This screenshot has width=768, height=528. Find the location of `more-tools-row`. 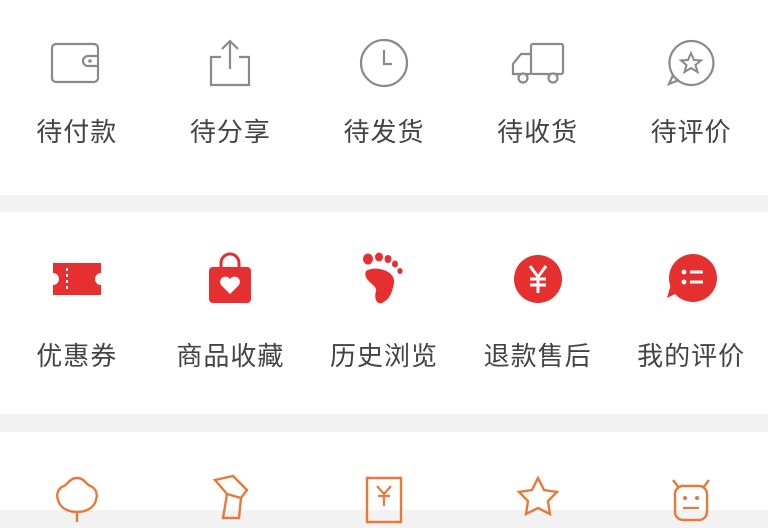

more-tools-row is located at coordinates (384, 499).